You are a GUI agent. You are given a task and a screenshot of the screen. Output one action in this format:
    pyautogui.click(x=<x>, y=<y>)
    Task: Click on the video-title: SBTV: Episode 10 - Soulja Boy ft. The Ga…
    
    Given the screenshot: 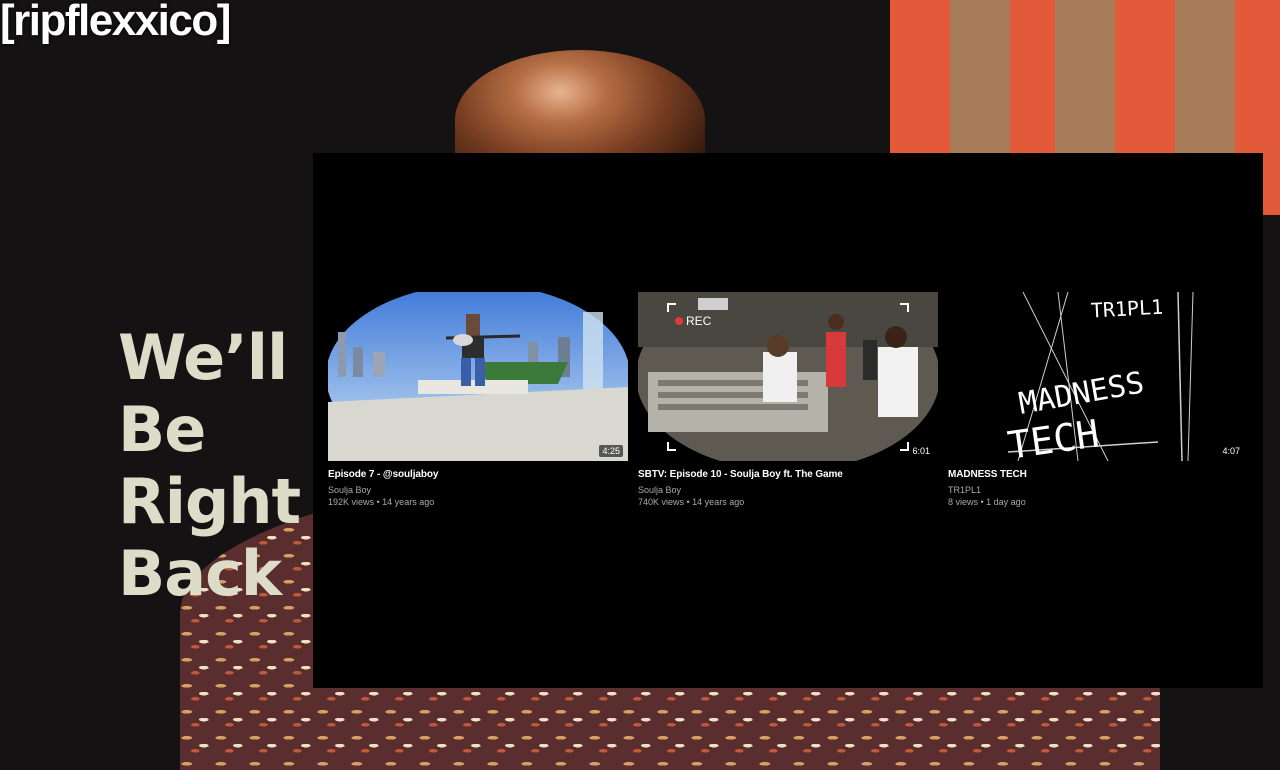 What is the action you would take?
    pyautogui.click(x=788, y=474)
    